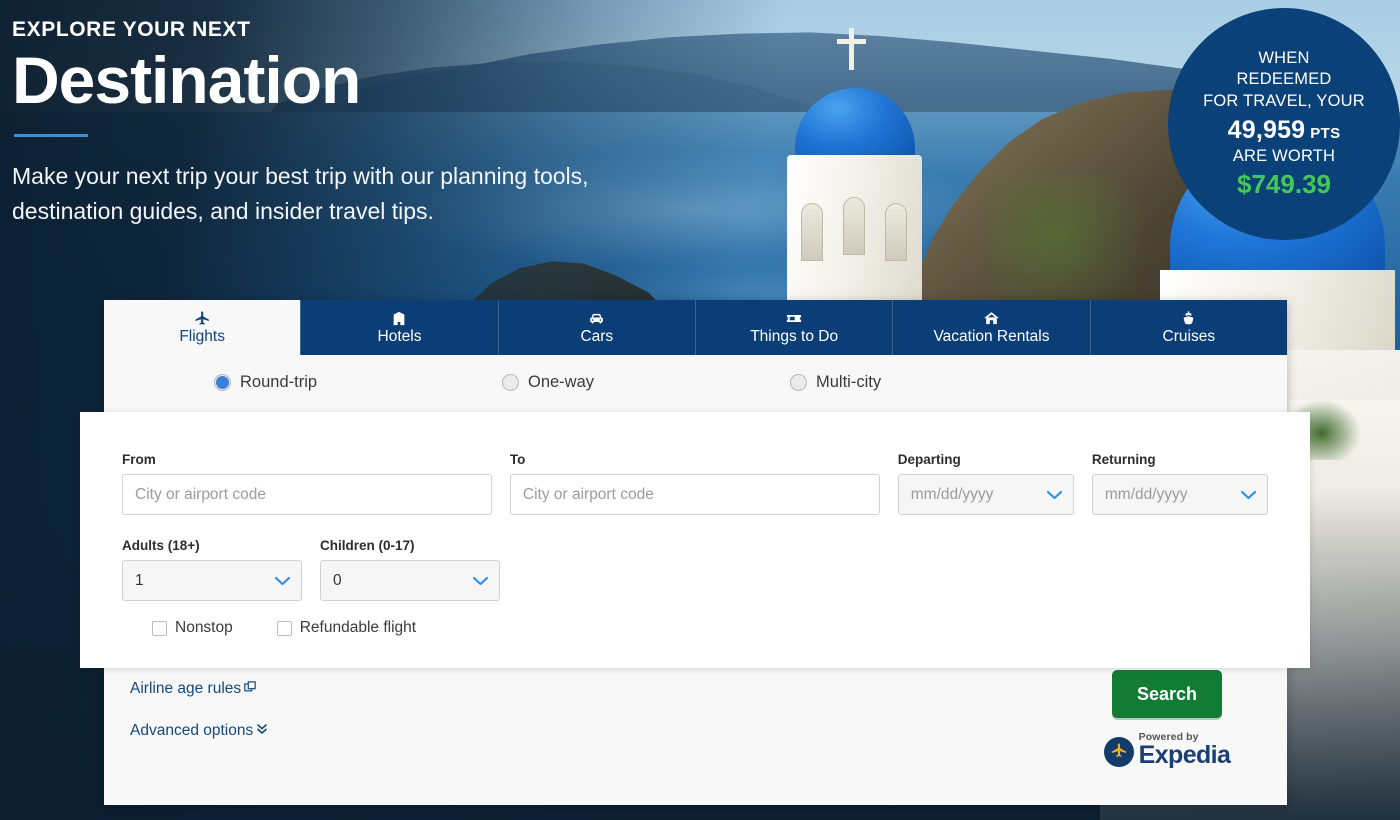 This screenshot has width=1400, height=820. I want to click on returning-picker: mm/dd/yyyy, so click(1179, 494).